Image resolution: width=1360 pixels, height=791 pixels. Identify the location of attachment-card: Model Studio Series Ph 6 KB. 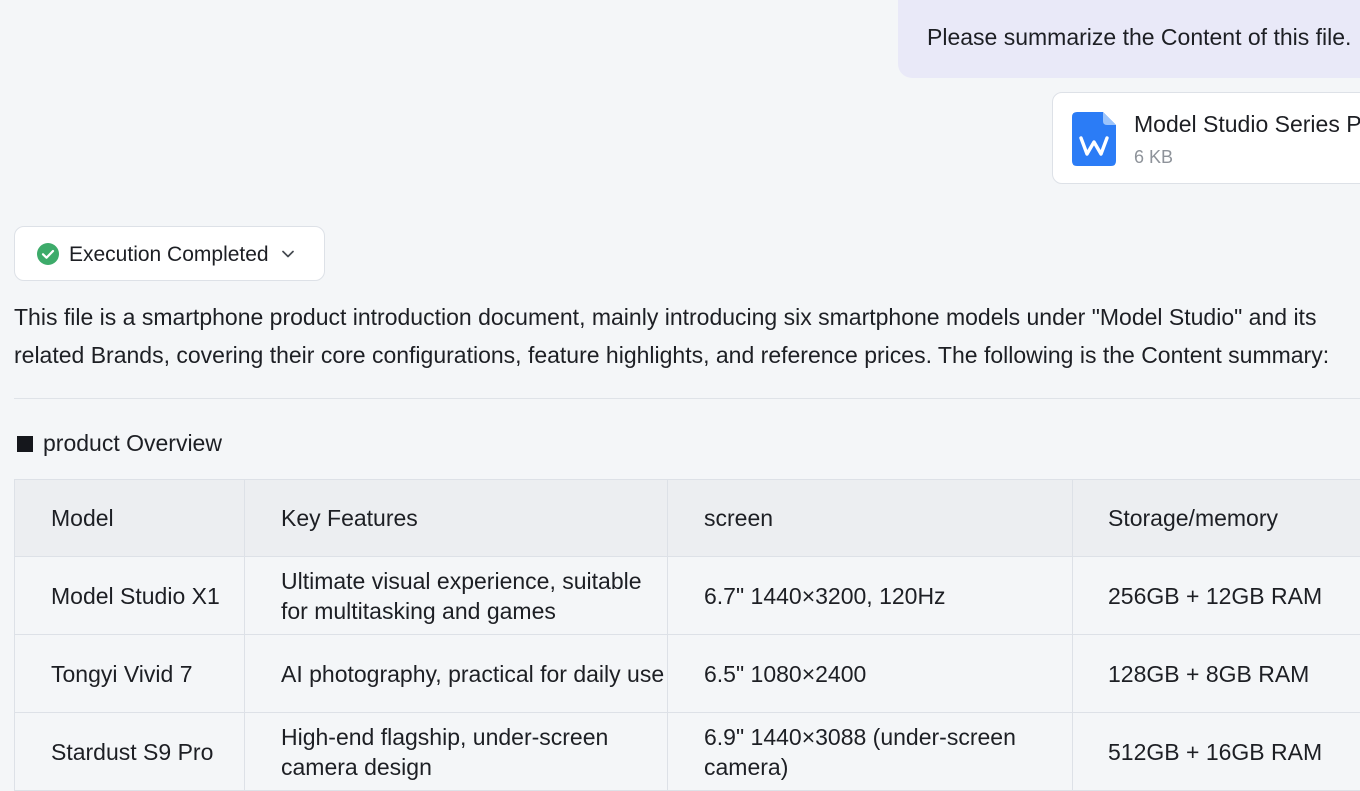
(1206, 138).